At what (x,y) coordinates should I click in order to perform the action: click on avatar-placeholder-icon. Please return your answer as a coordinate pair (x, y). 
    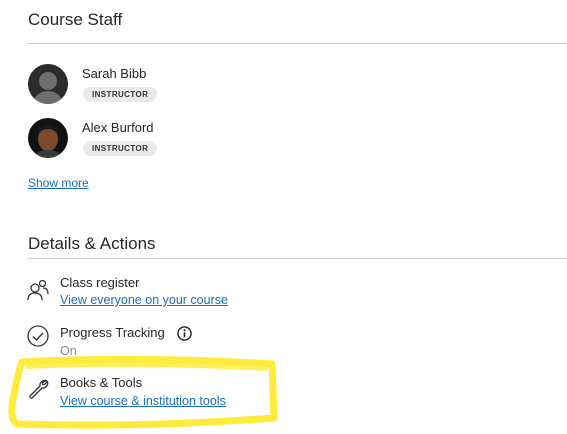
    Looking at the image, I should click on (48, 84).